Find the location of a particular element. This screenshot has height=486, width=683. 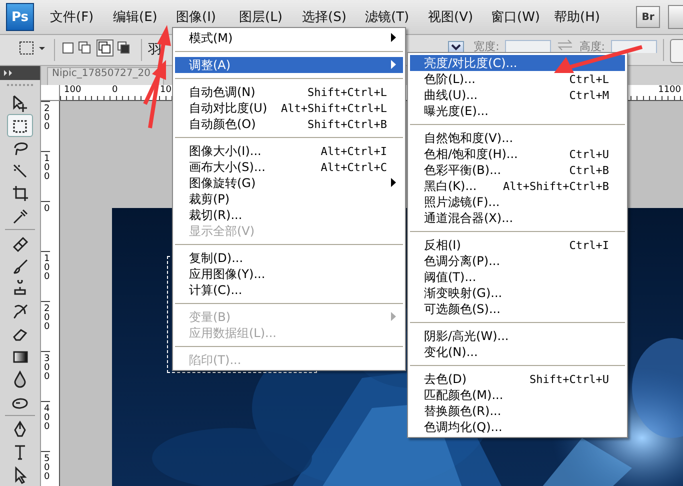

bandage-icon is located at coordinates (20, 243).